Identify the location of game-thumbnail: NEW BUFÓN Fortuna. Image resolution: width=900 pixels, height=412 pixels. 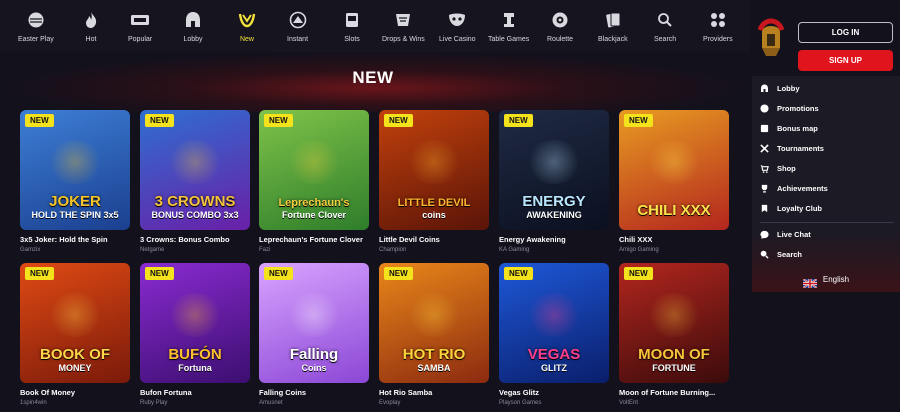
(195, 323).